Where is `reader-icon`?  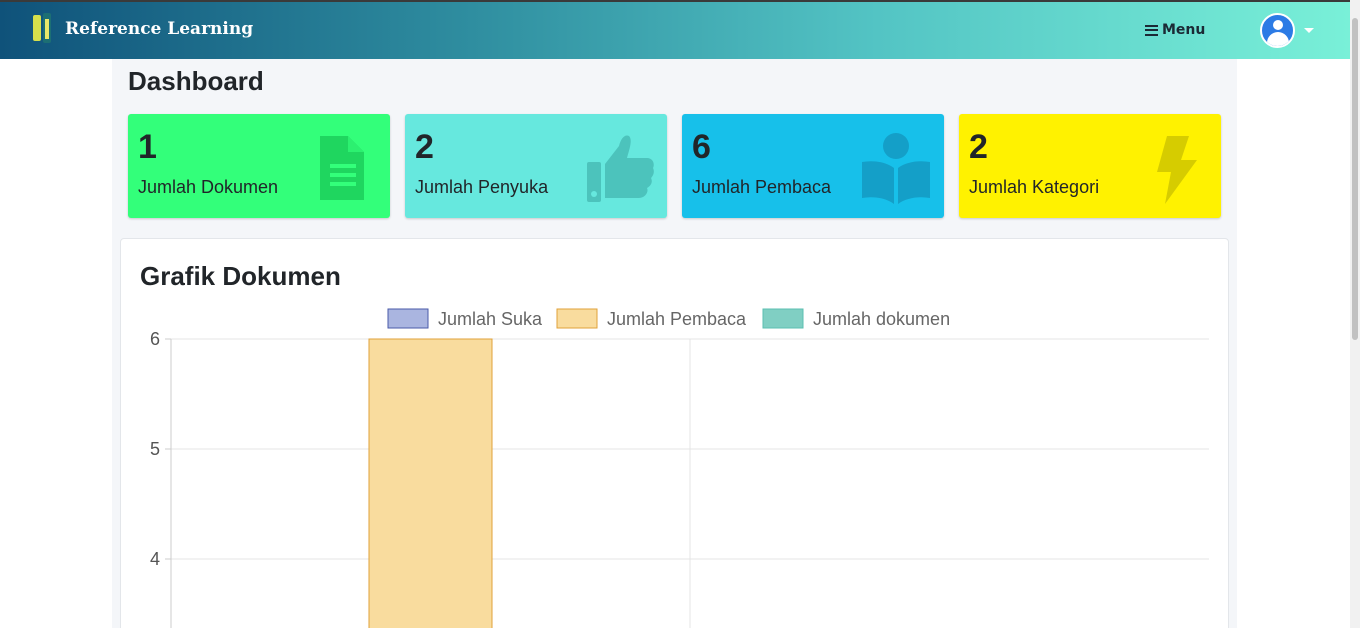
reader-icon is located at coordinates (896, 168).